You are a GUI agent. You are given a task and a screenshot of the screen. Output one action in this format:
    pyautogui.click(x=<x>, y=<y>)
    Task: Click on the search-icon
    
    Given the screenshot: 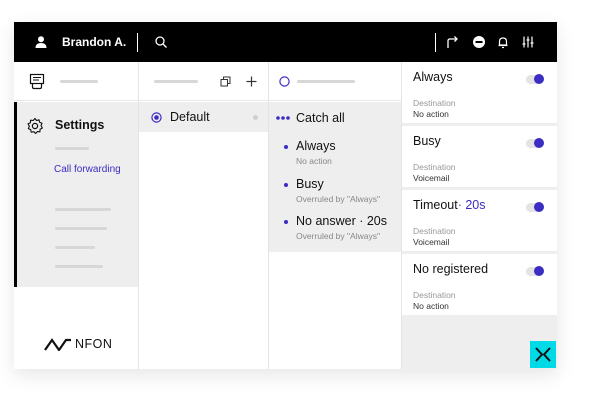 What is the action you would take?
    pyautogui.click(x=161, y=42)
    